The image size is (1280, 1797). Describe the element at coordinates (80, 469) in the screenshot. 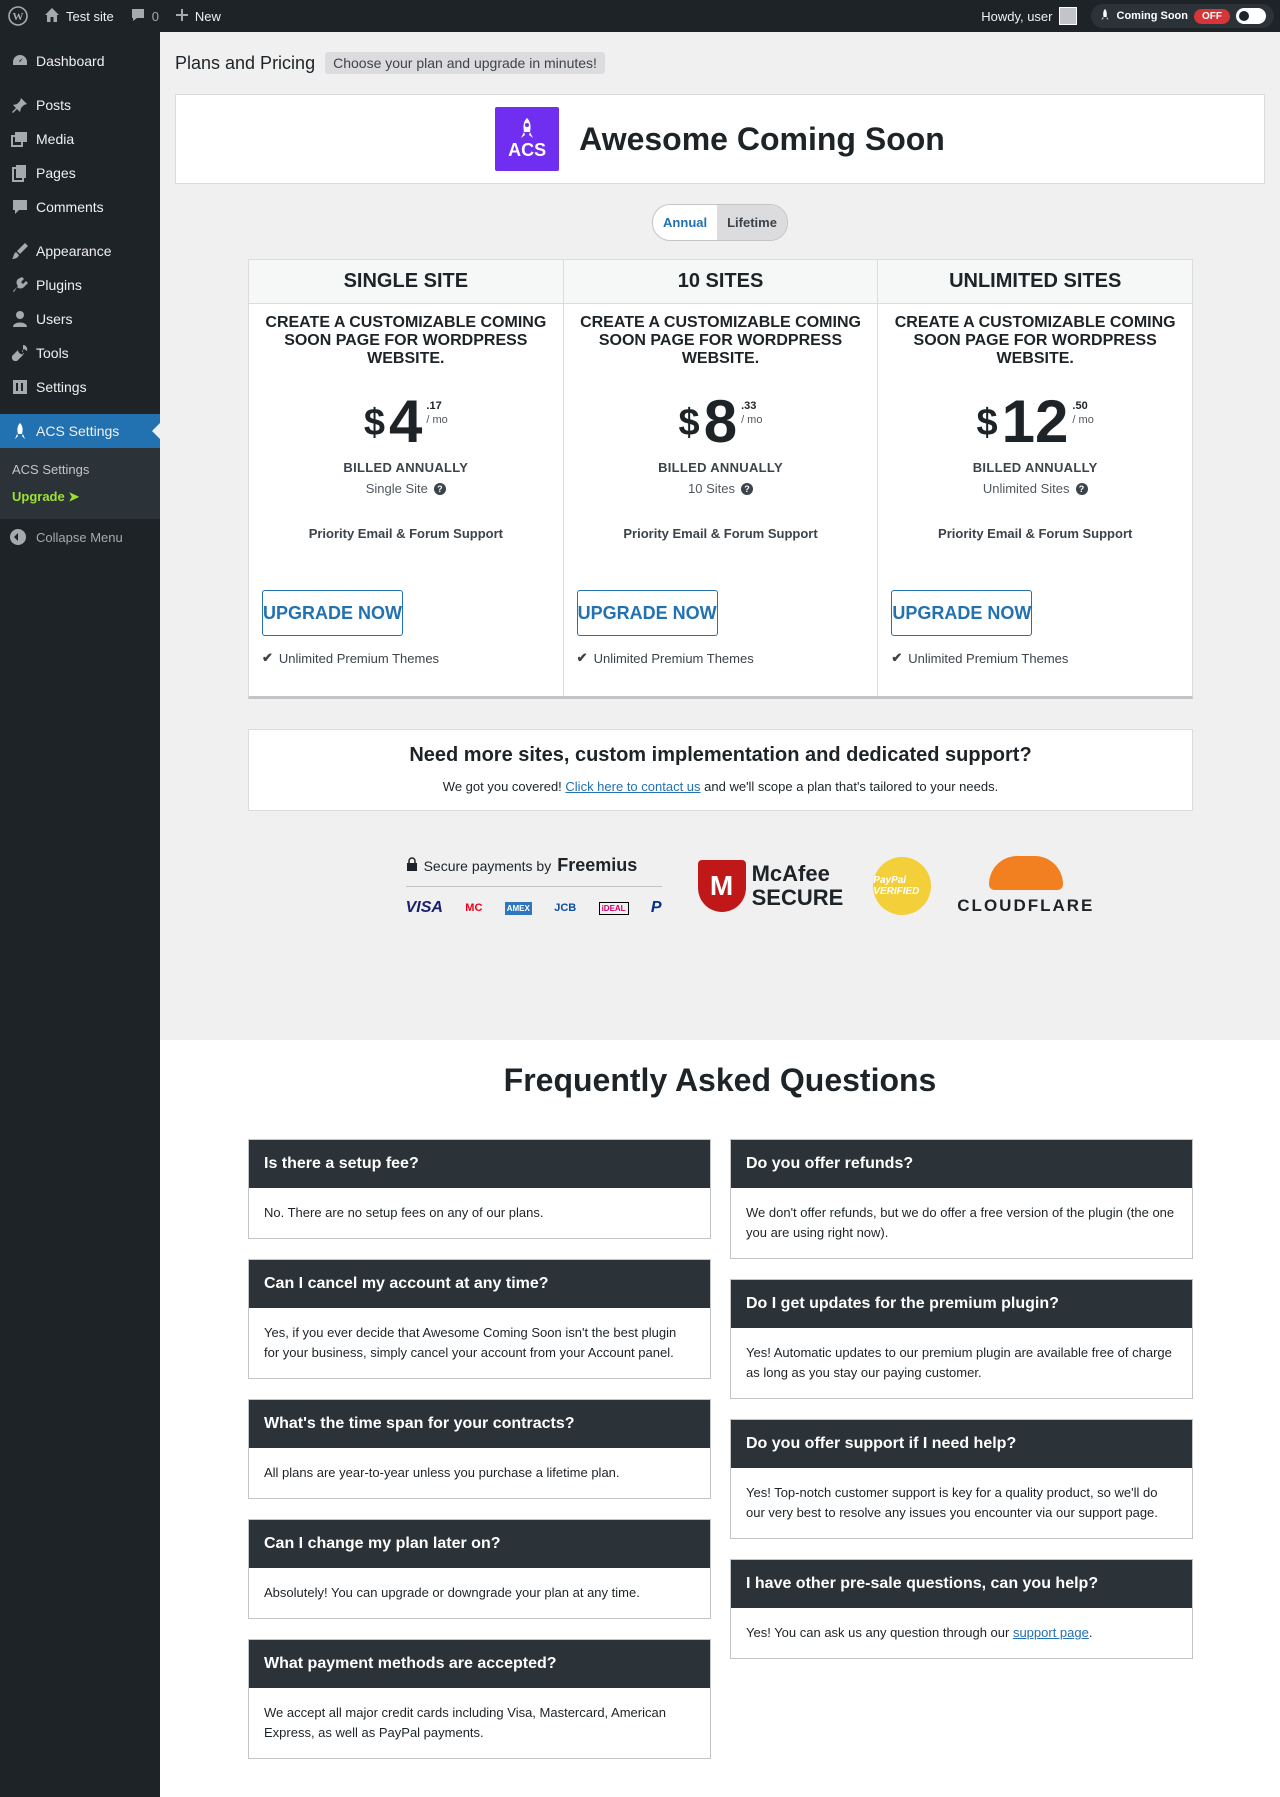

I see `submenu-item-acs-settings: ACS Settings` at that location.